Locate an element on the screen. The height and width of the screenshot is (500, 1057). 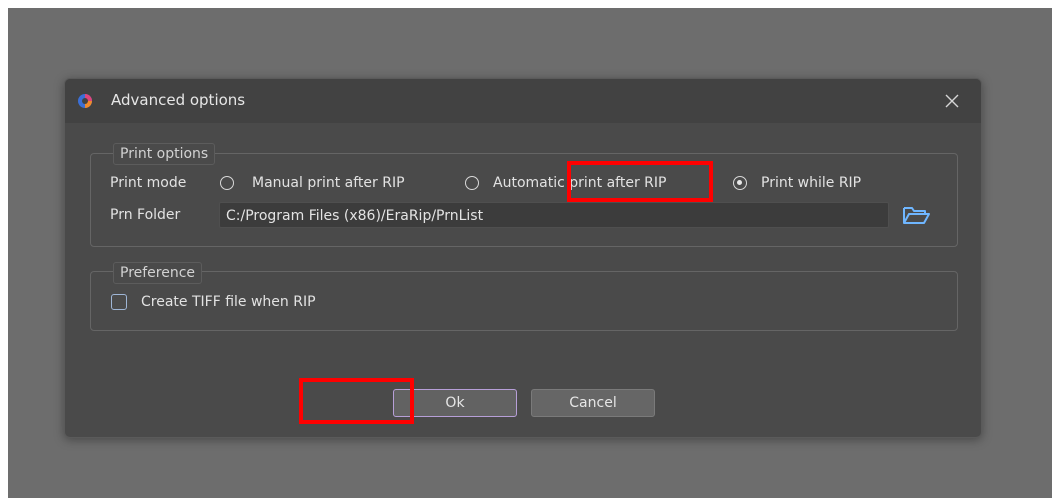
prn-folder-label: Prn Folder is located at coordinates (145, 215).